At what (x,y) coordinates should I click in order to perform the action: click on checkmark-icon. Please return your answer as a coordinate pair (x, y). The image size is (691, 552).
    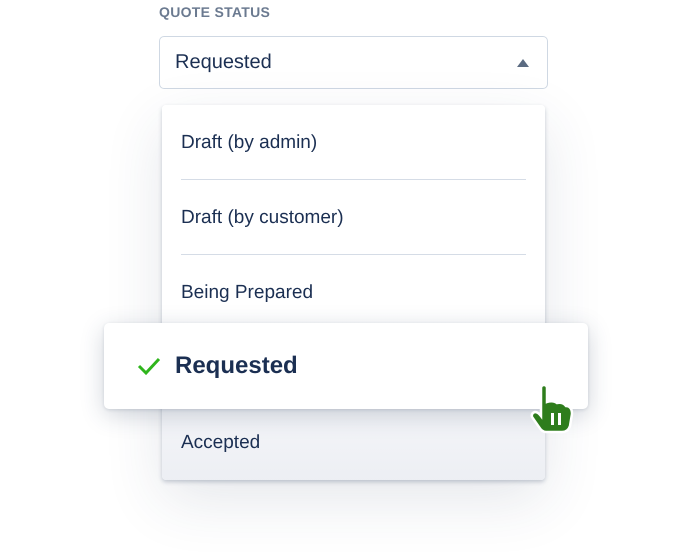
    Looking at the image, I should click on (149, 366).